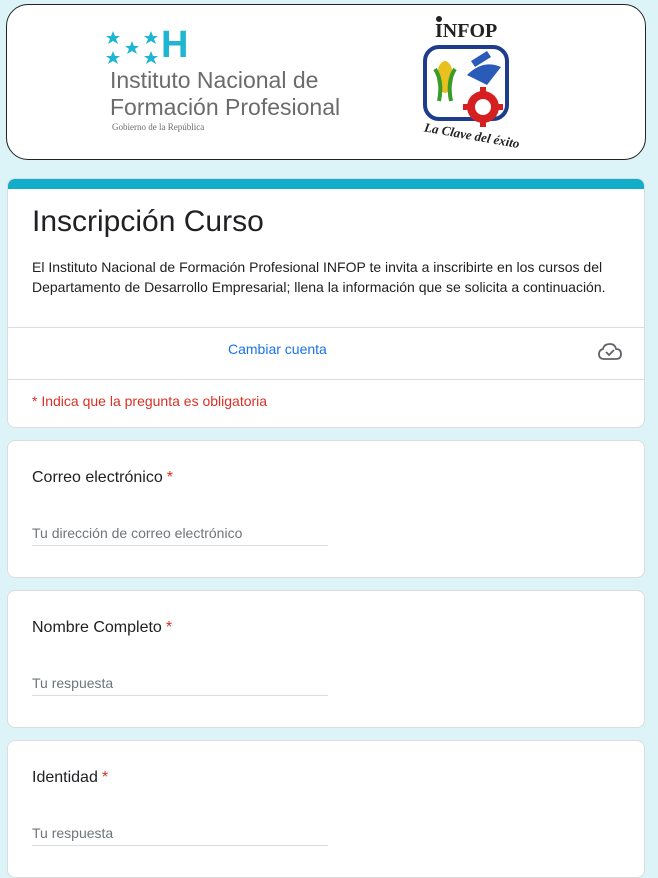  Describe the element at coordinates (214, 80) in the screenshot. I see `institute-name-line1: Instituto Nacional de` at that location.